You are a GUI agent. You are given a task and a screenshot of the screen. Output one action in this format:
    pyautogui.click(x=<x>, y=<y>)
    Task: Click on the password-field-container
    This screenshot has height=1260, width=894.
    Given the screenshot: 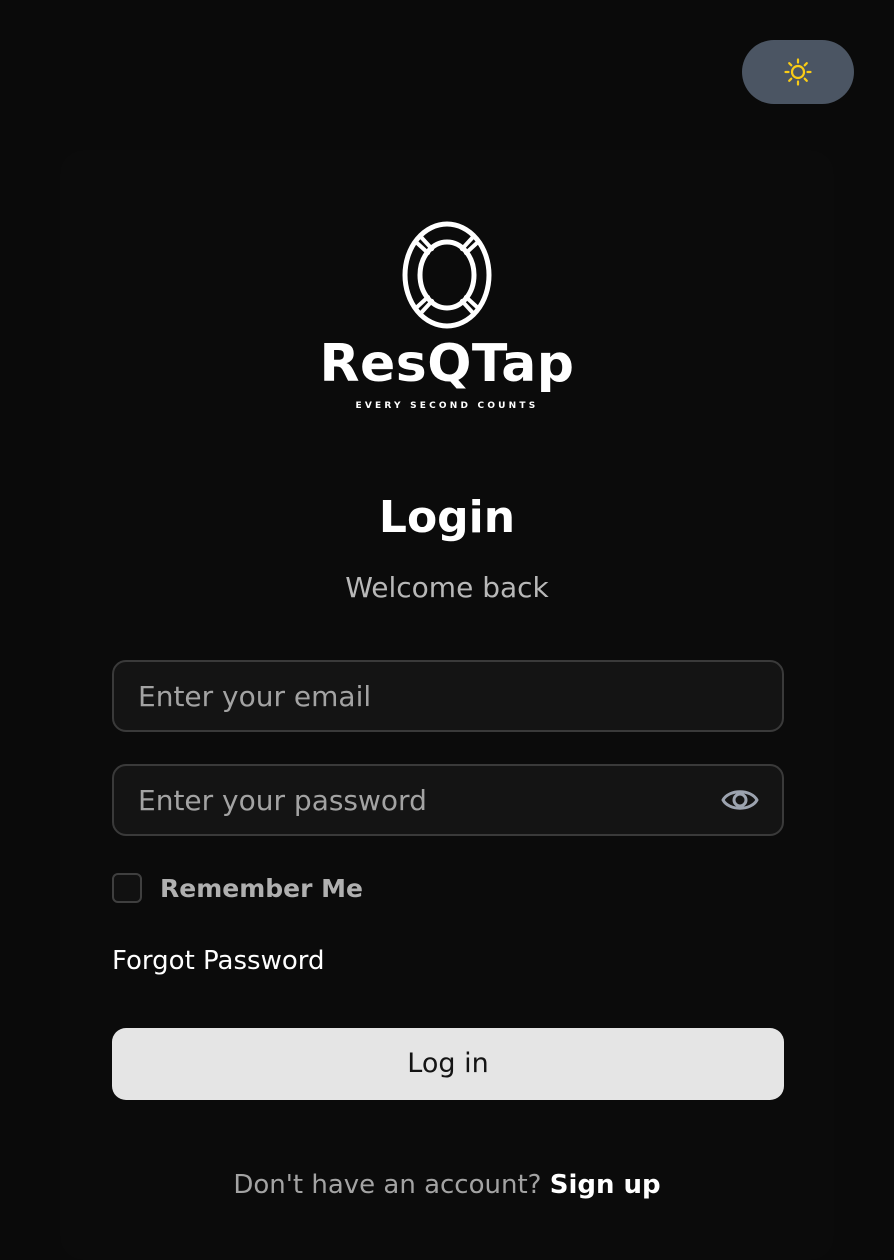 What is the action you would take?
    pyautogui.click(x=448, y=800)
    